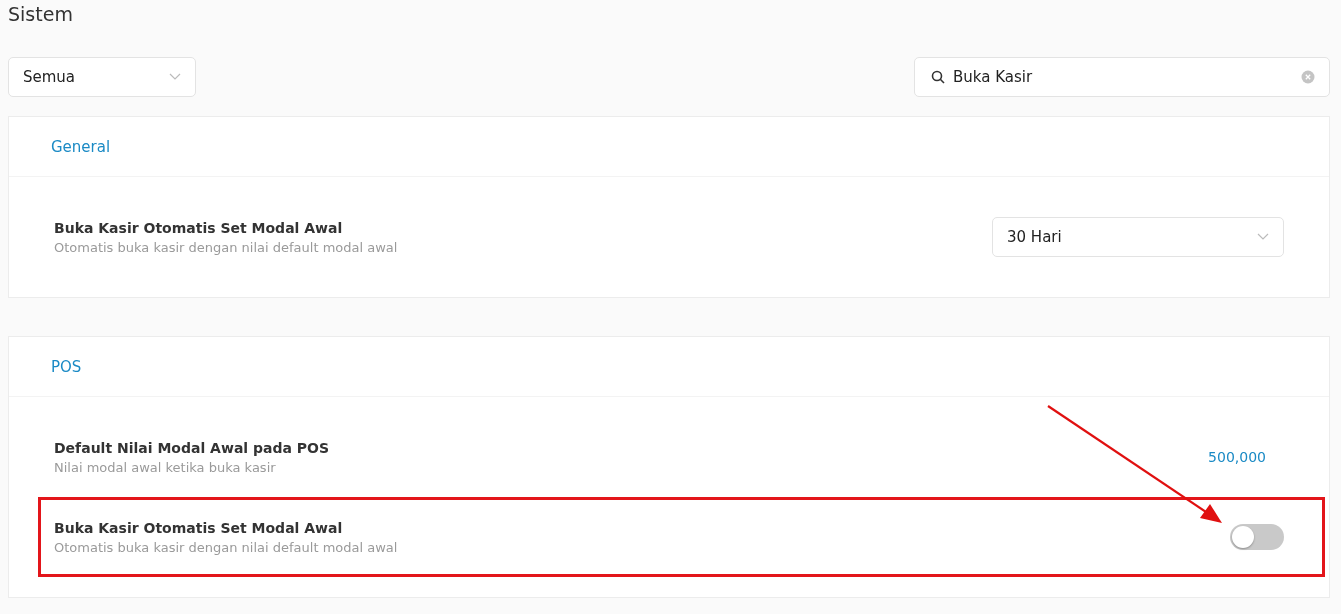 Image resolution: width=1341 pixels, height=614 pixels. Describe the element at coordinates (102, 77) in the screenshot. I see `category-dropdown: Semua` at that location.